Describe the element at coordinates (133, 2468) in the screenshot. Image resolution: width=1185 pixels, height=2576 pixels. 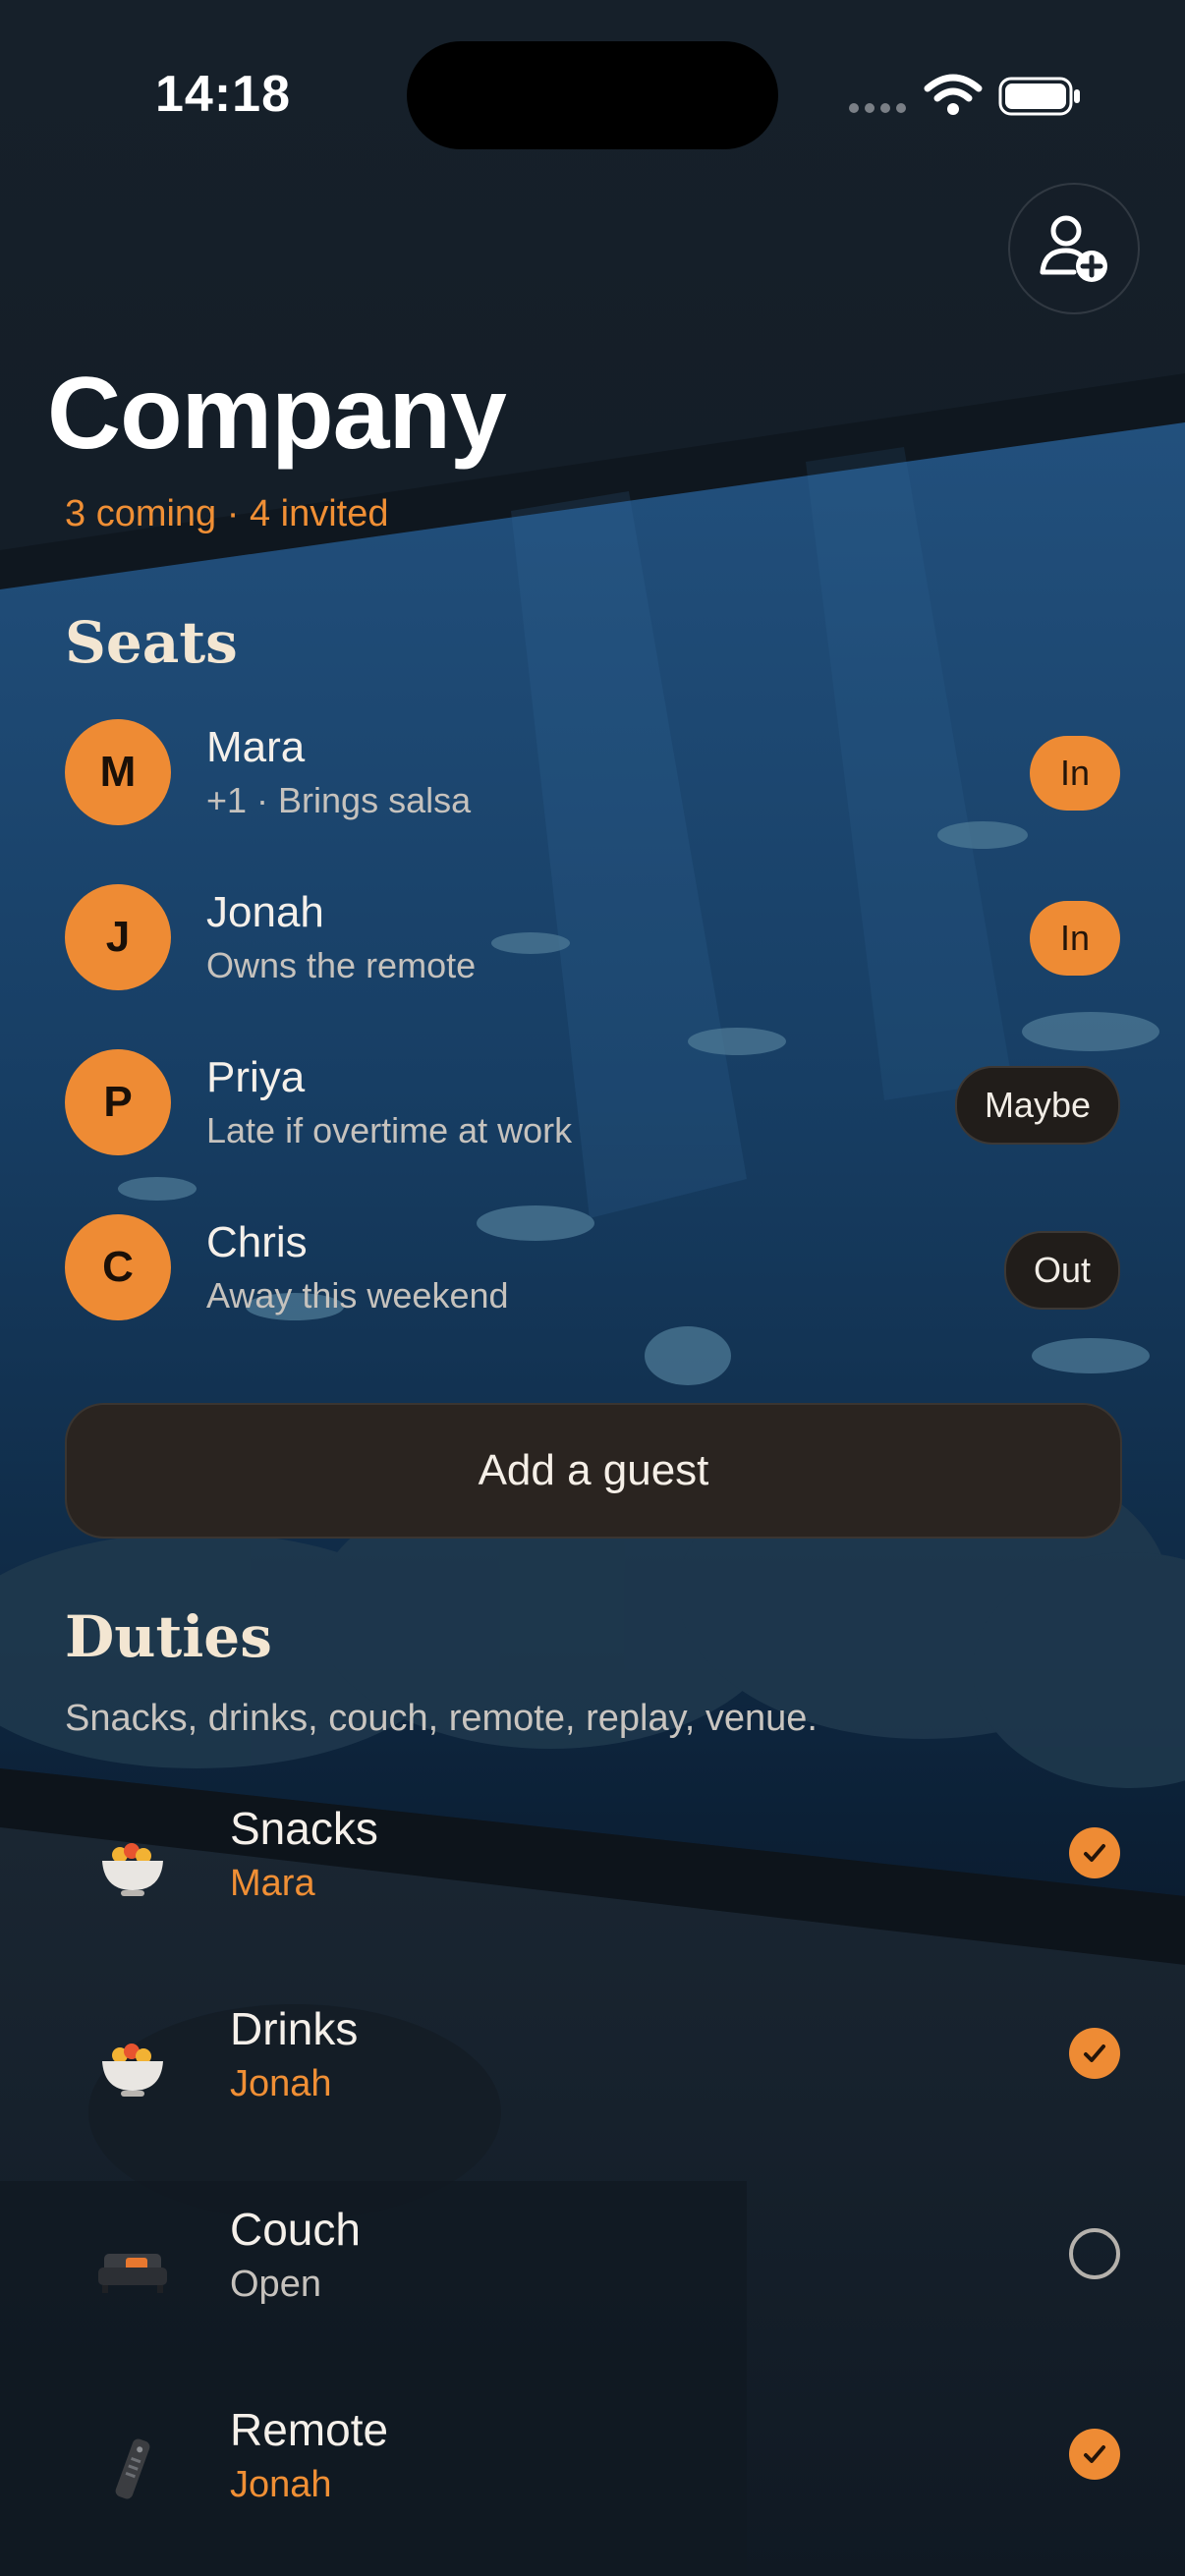
I see `remote-icon` at that location.